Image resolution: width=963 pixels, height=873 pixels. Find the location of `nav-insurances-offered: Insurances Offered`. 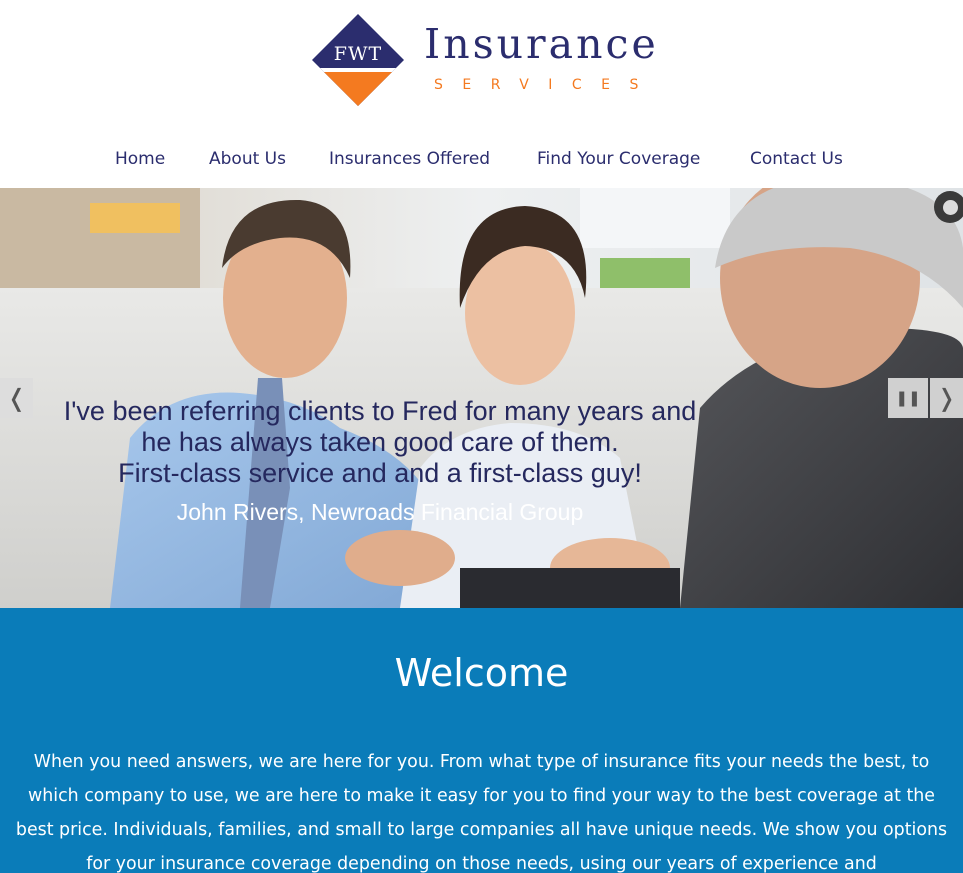

nav-insurances-offered: Insurances Offered is located at coordinates (409, 159).